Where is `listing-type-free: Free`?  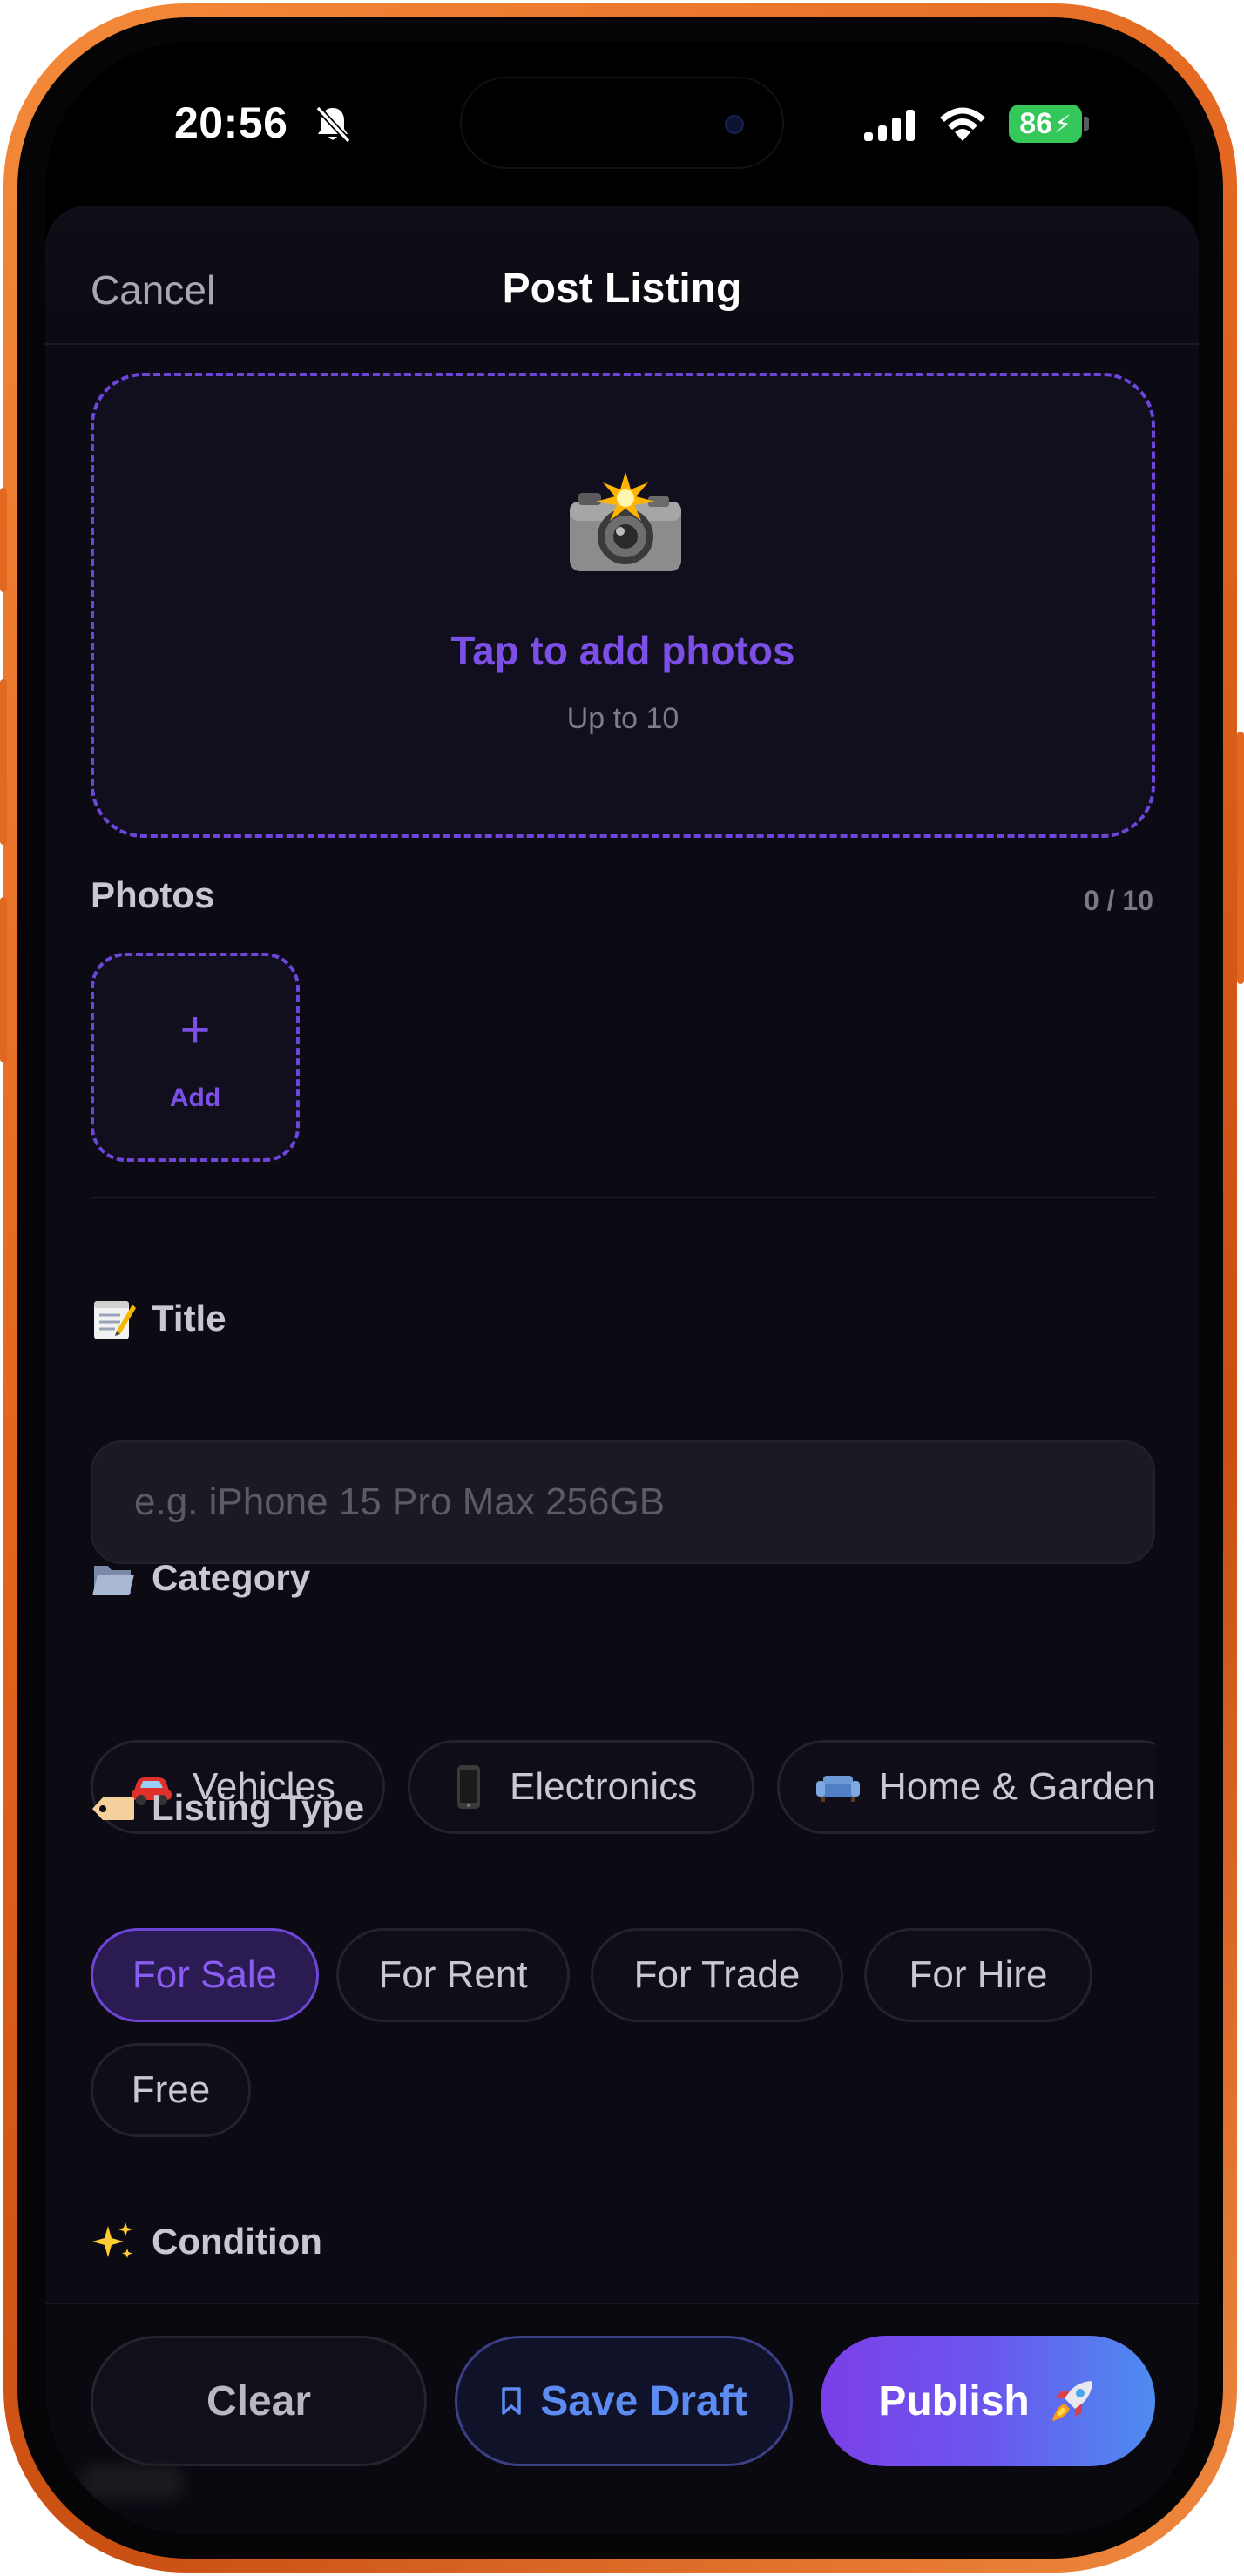
listing-type-free: Free is located at coordinates (171, 2090).